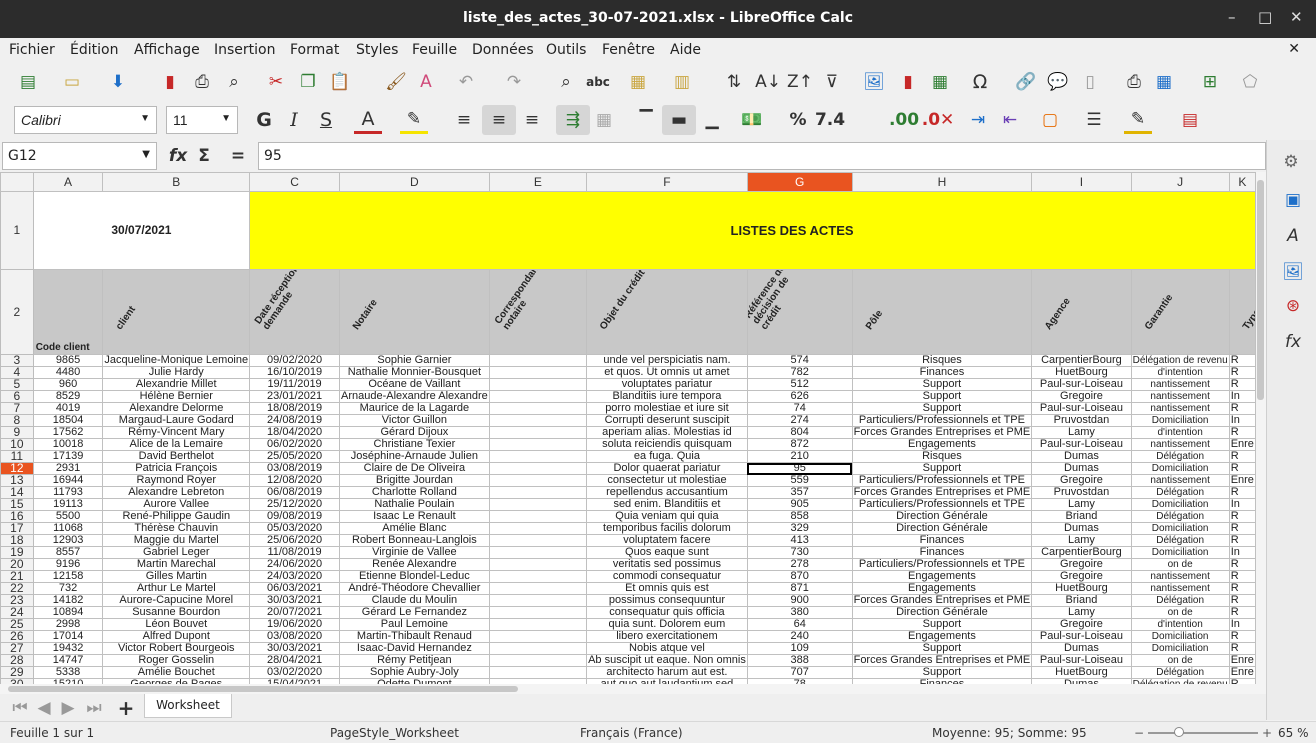  I want to click on row-header: 5, so click(17, 384).